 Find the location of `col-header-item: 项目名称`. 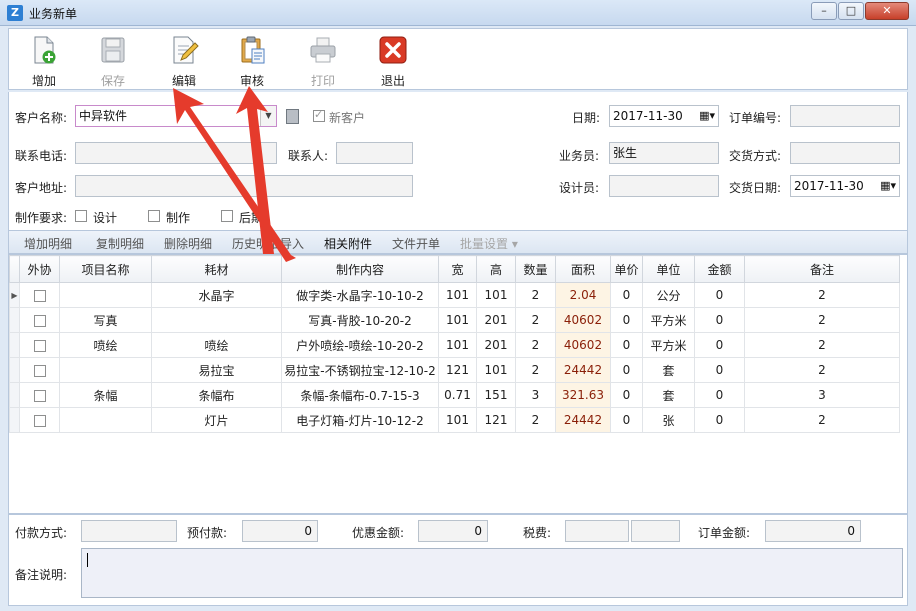

col-header-item: 项目名称 is located at coordinates (105, 269).